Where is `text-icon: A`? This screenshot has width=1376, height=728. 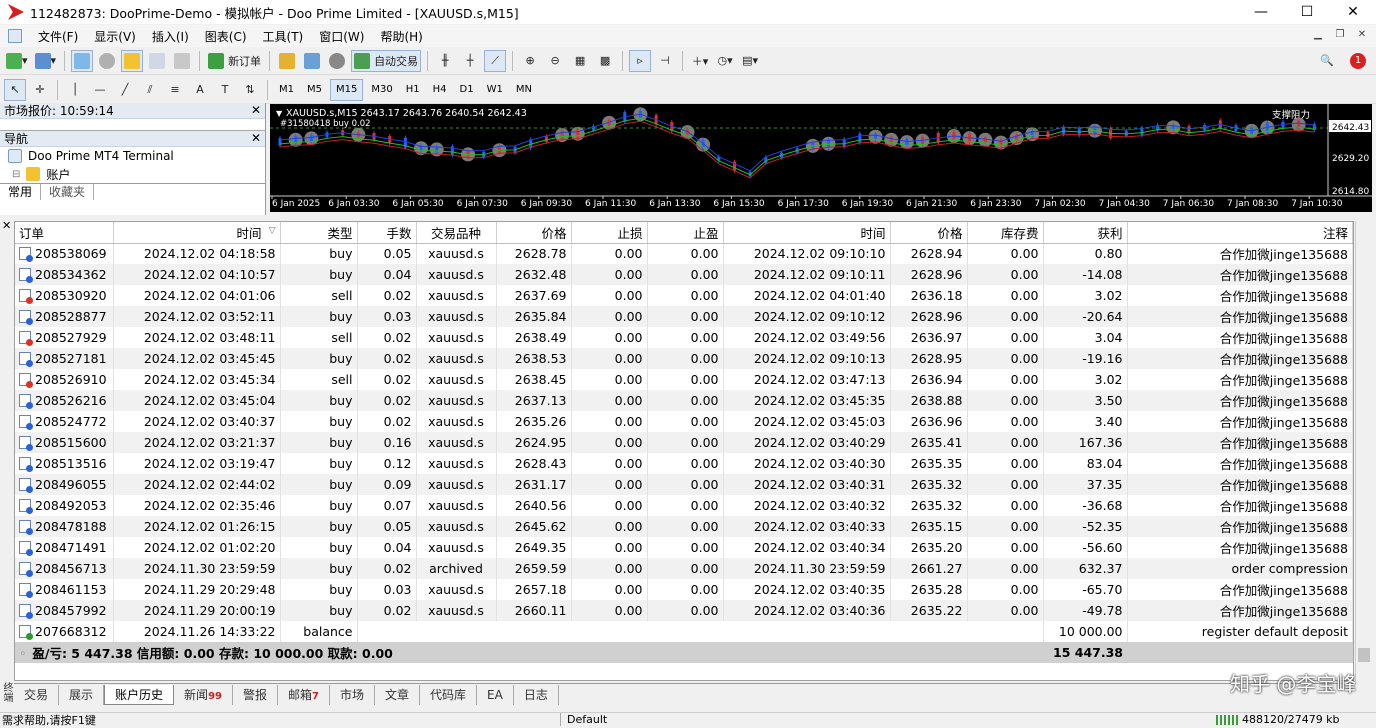
text-icon: A is located at coordinates (200, 90).